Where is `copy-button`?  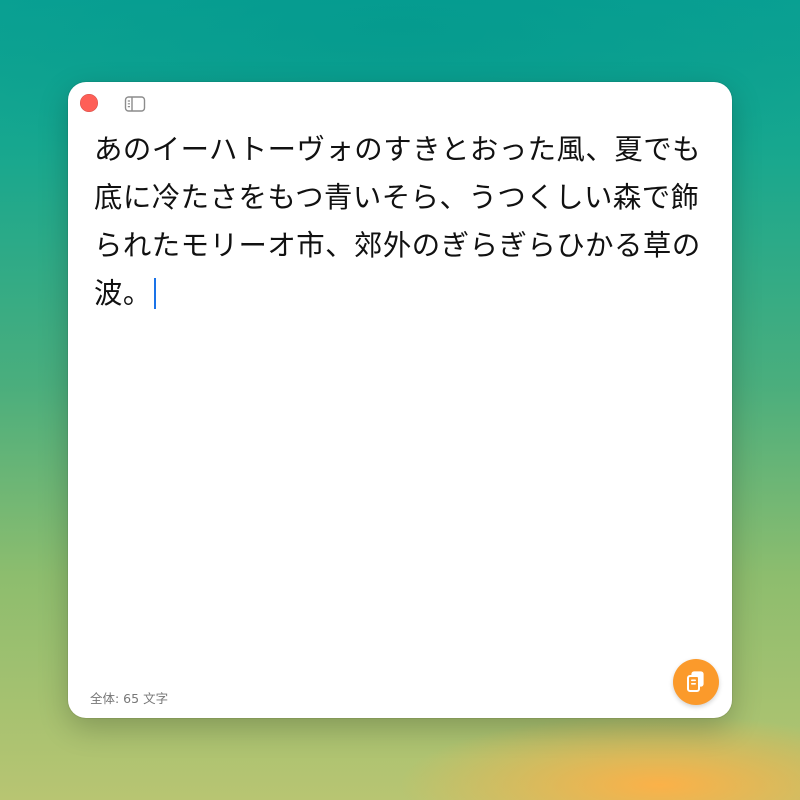
copy-button is located at coordinates (696, 682).